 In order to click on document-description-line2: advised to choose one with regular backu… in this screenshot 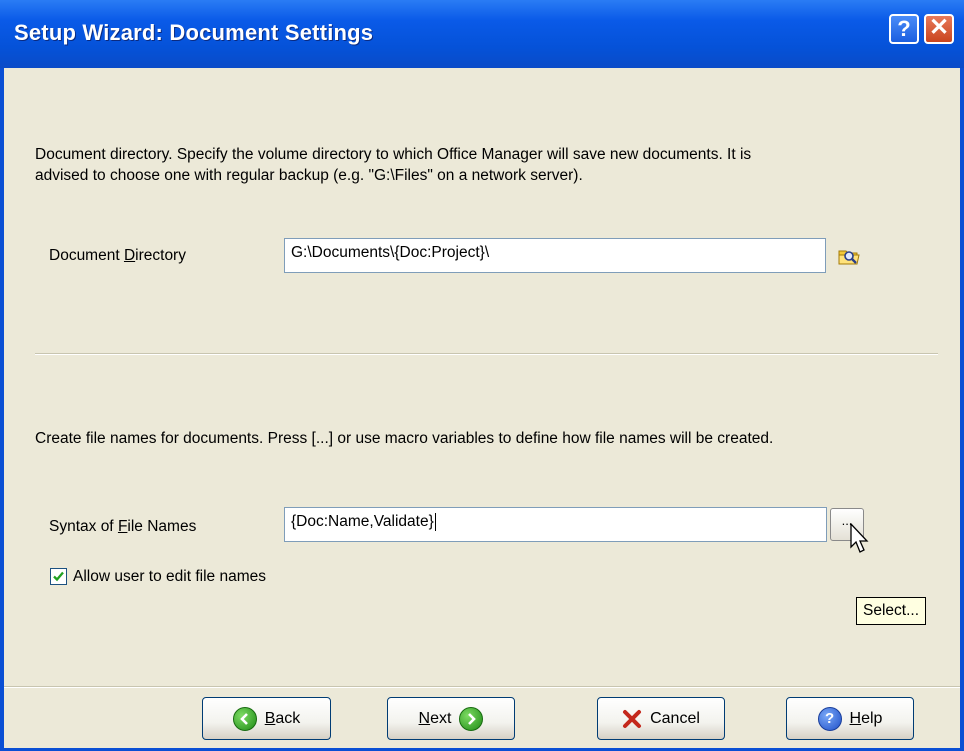, I will do `click(309, 175)`.